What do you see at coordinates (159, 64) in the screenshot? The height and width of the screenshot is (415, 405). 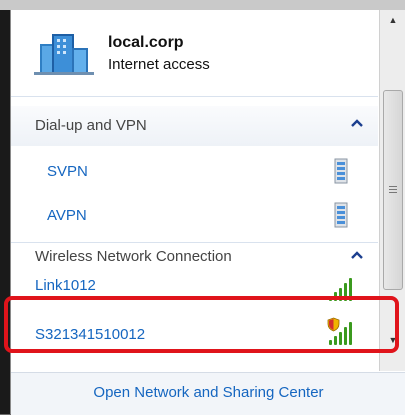 I see `current-network-status: Internet access` at bounding box center [159, 64].